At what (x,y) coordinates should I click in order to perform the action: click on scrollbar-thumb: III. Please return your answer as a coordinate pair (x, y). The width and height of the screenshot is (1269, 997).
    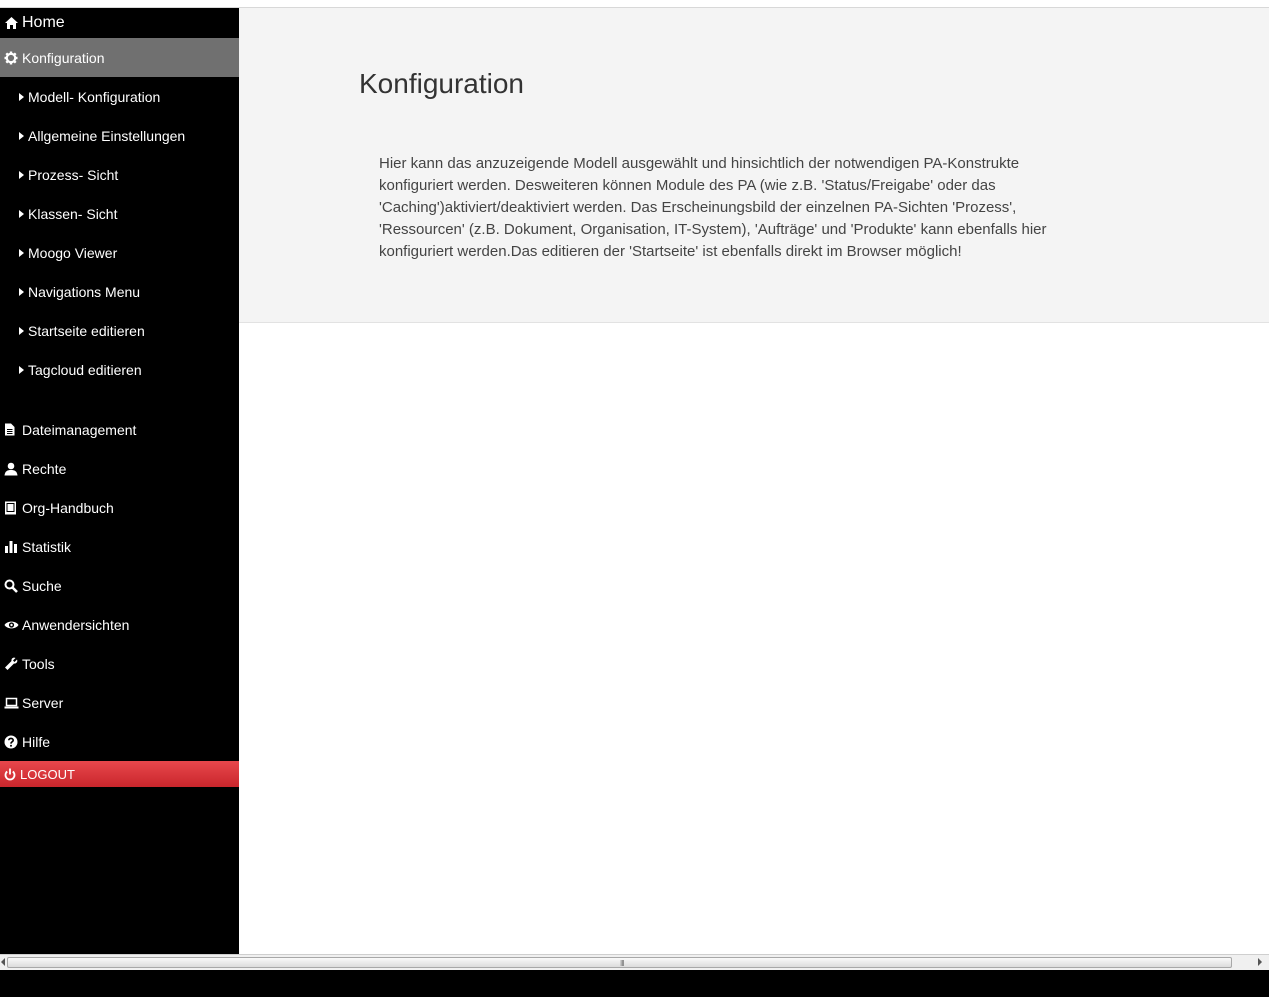
    Looking at the image, I should click on (619, 962).